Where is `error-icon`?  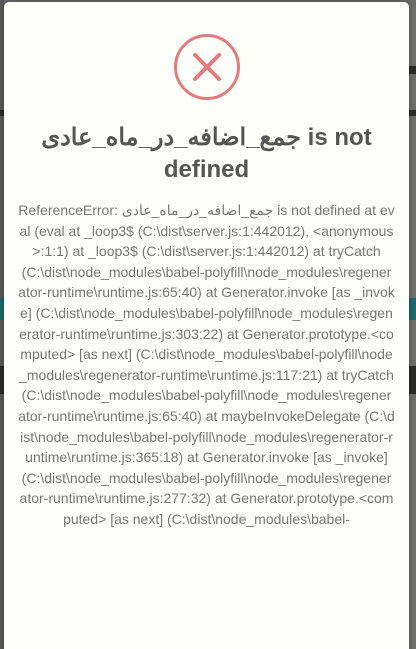 error-icon is located at coordinates (206, 67).